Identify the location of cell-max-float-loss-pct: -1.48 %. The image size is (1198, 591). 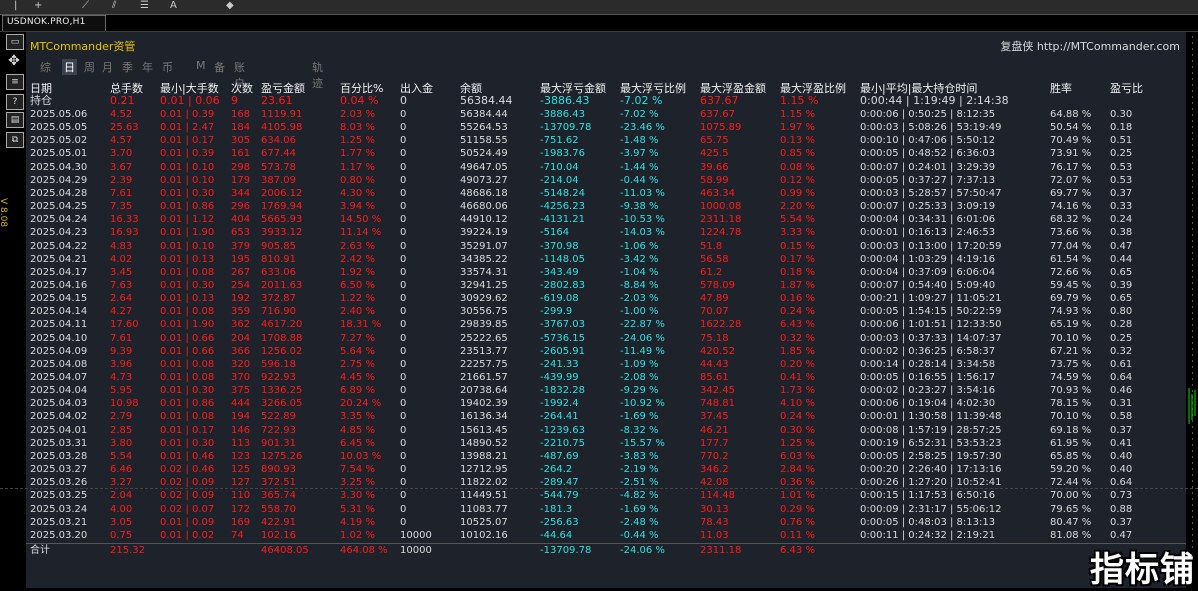
(639, 141).